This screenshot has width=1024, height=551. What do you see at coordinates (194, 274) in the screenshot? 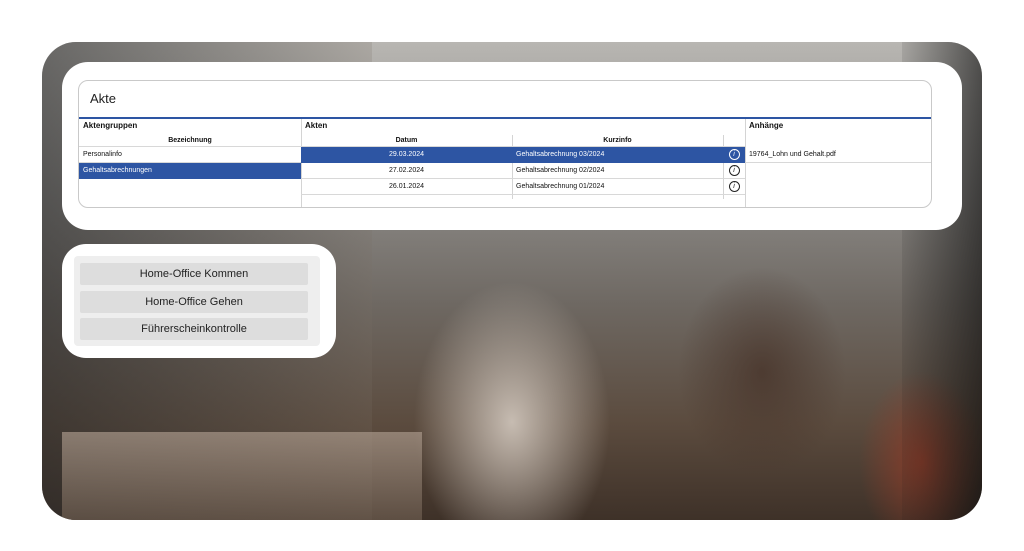
I see `home-office-kommen-button: Home-Office Kommen` at bounding box center [194, 274].